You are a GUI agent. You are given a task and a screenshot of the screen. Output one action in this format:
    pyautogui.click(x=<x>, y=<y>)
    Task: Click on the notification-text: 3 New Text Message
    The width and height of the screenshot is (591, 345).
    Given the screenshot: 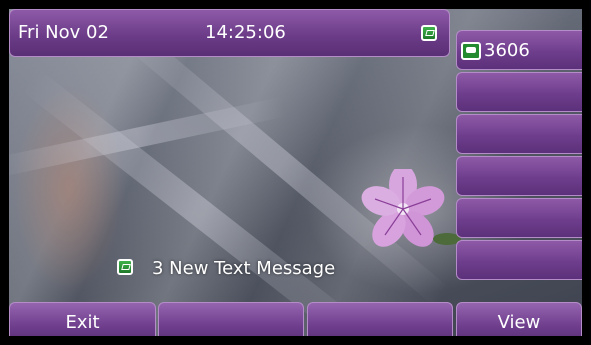 What is the action you would take?
    pyautogui.click(x=244, y=268)
    